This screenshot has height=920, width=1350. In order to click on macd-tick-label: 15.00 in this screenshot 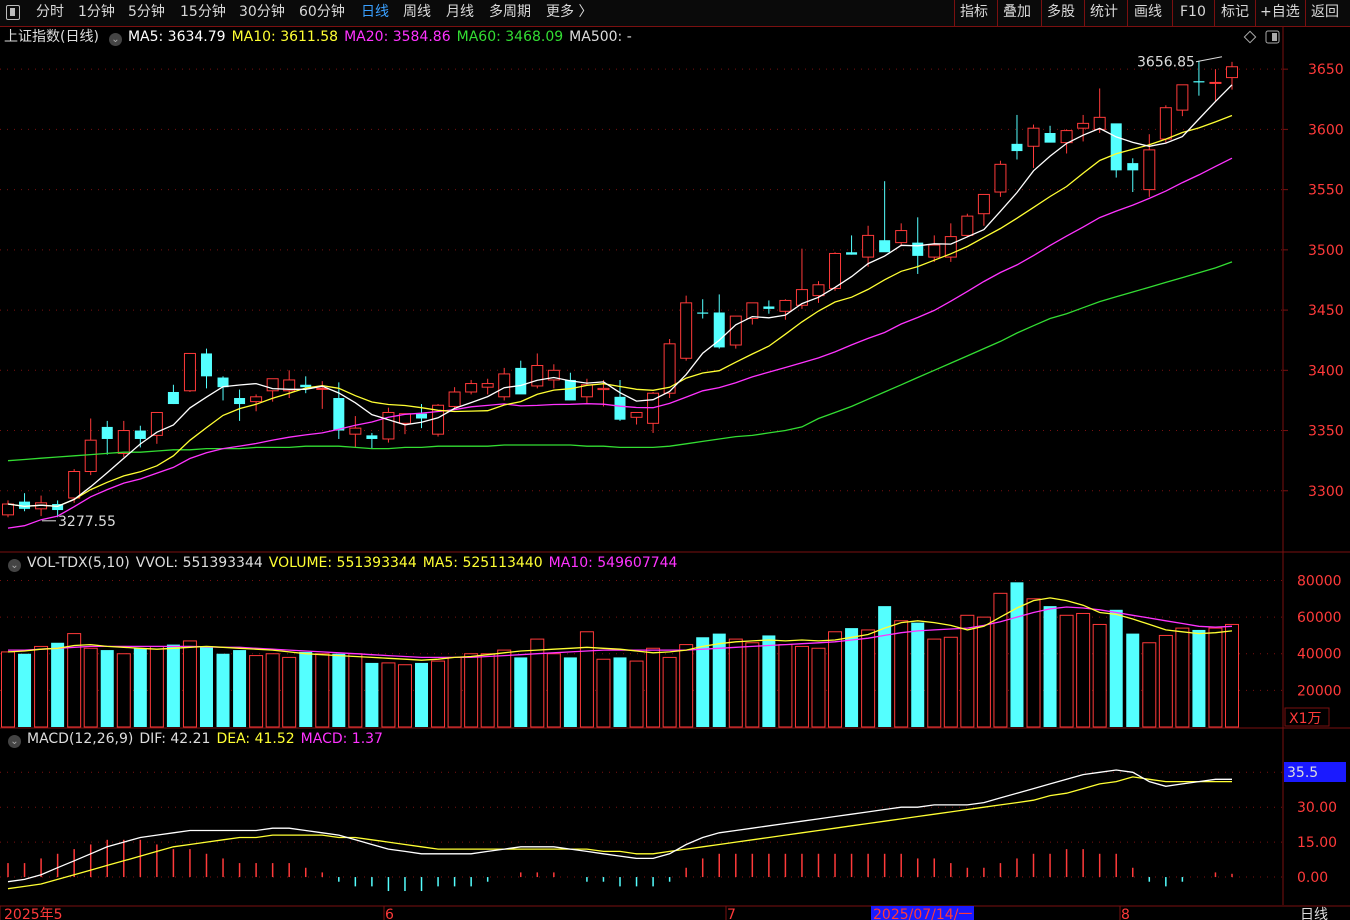, I will do `click(1317, 843)`.